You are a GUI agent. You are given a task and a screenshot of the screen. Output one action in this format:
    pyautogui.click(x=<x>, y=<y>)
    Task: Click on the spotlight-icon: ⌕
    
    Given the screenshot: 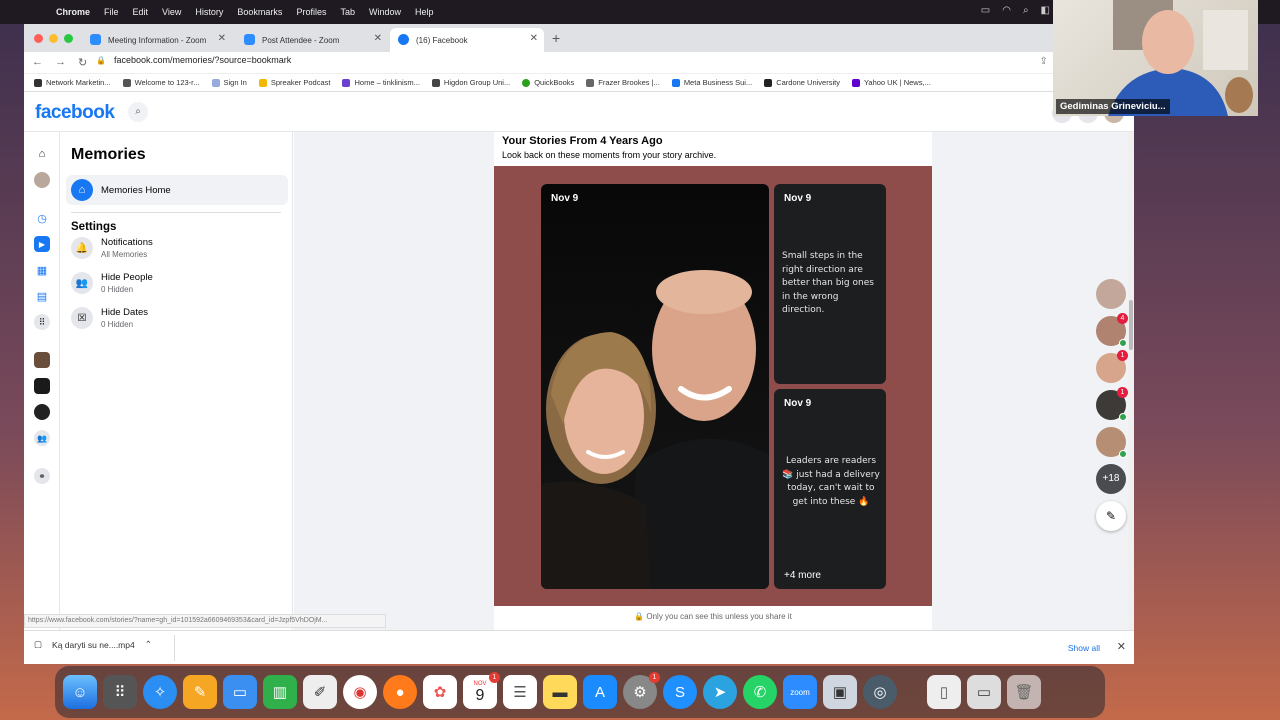 What is the action you would take?
    pyautogui.click(x=1026, y=10)
    